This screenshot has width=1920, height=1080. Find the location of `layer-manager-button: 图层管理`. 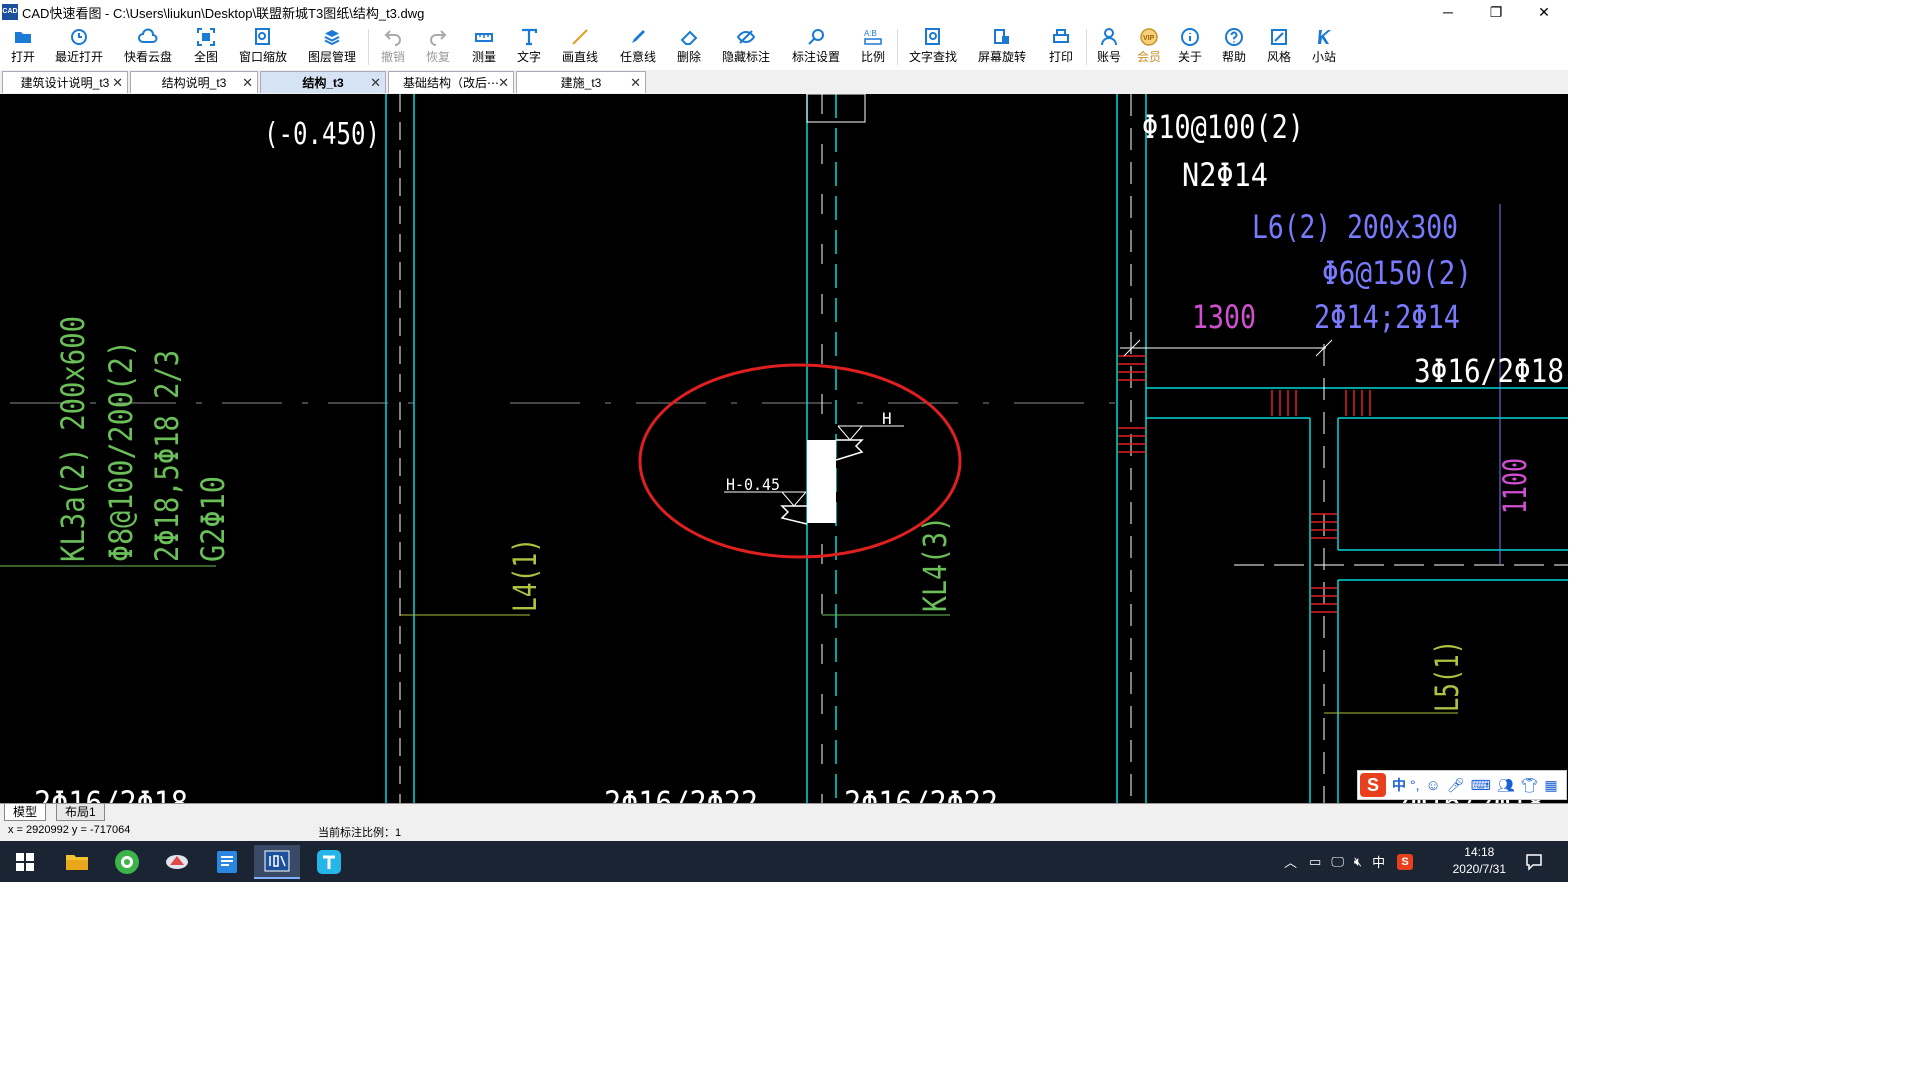

layer-manager-button: 图层管理 is located at coordinates (332, 45).